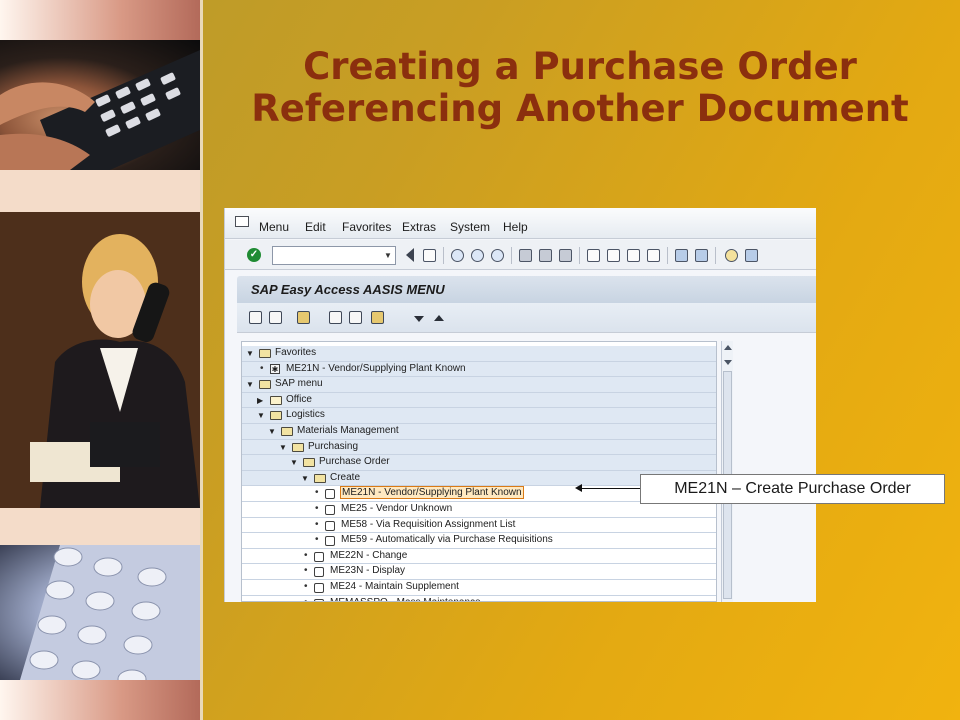 The height and width of the screenshot is (720, 960). What do you see at coordinates (653, 255) in the screenshot?
I see `last-page-icon` at bounding box center [653, 255].